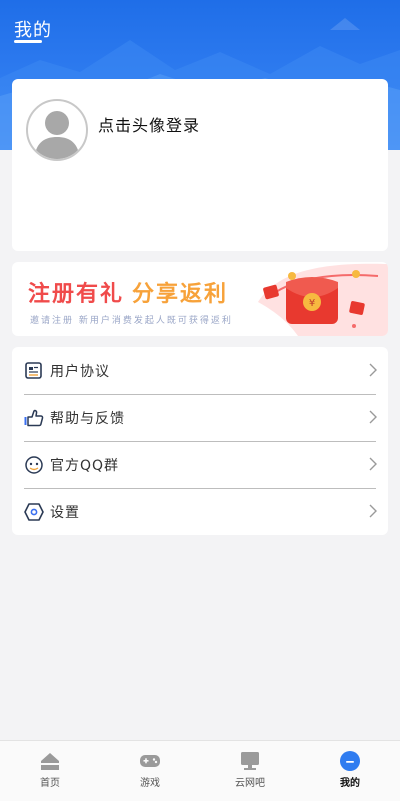 The image size is (400, 801). I want to click on menu-item-settings: 设置, so click(200, 511).